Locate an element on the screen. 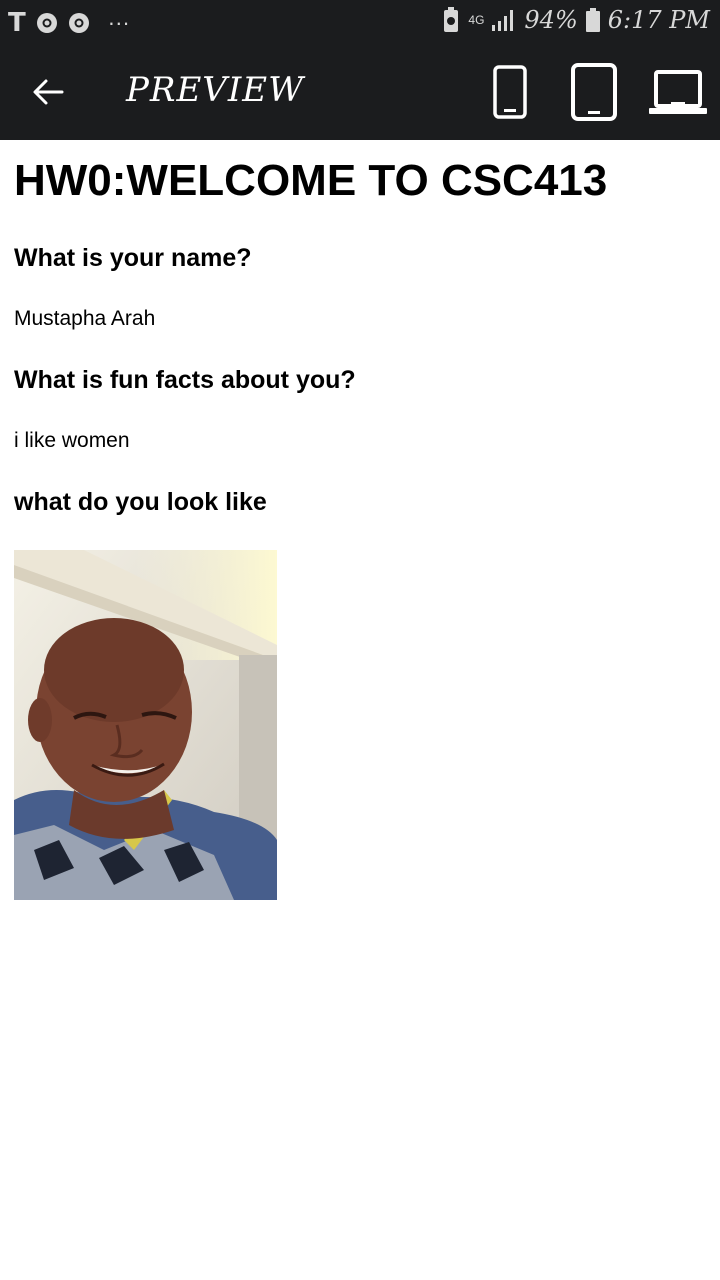 This screenshot has height=1280, width=720. back-button is located at coordinates (48, 92).